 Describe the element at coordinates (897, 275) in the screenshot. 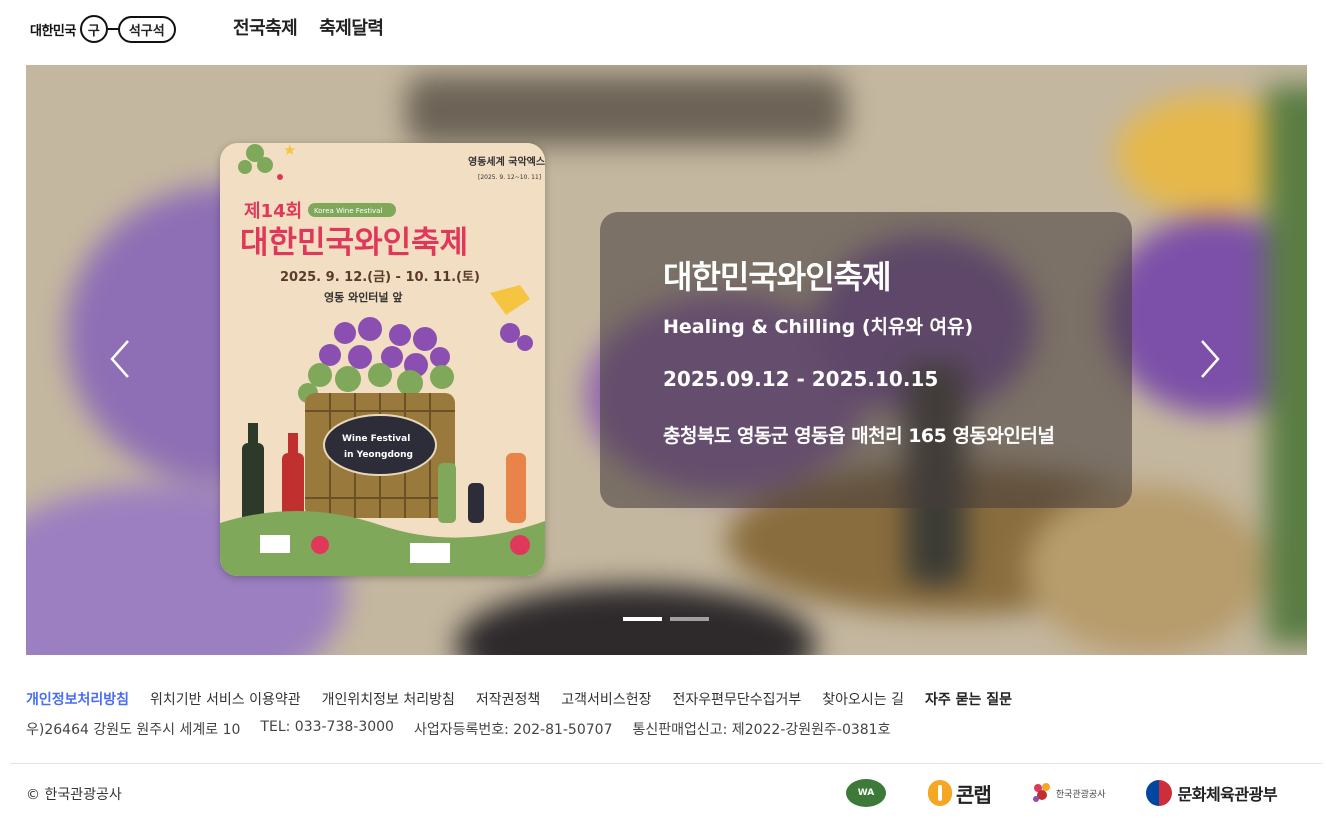

I see `festival-title: 대한민국와인축제` at that location.